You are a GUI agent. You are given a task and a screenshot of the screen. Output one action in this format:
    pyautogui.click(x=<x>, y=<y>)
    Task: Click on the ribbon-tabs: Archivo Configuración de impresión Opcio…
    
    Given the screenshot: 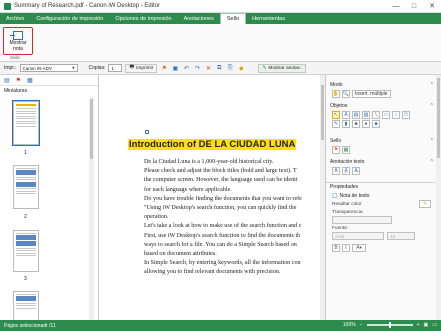 What is the action you would take?
    pyautogui.click(x=220, y=18)
    